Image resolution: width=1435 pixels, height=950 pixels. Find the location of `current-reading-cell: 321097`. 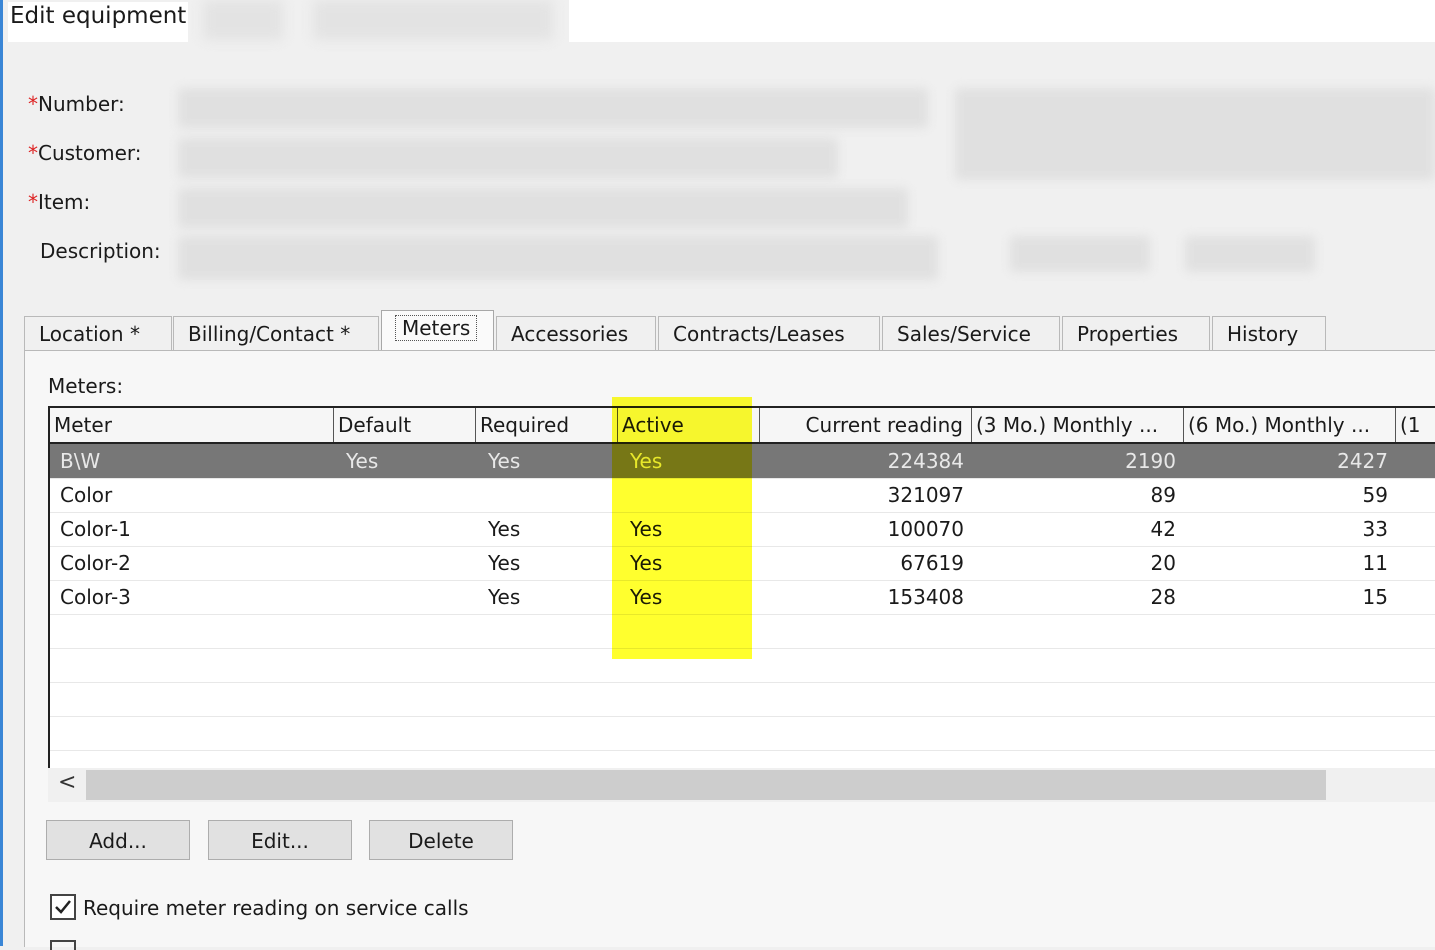

current-reading-cell: 321097 is located at coordinates (925, 495).